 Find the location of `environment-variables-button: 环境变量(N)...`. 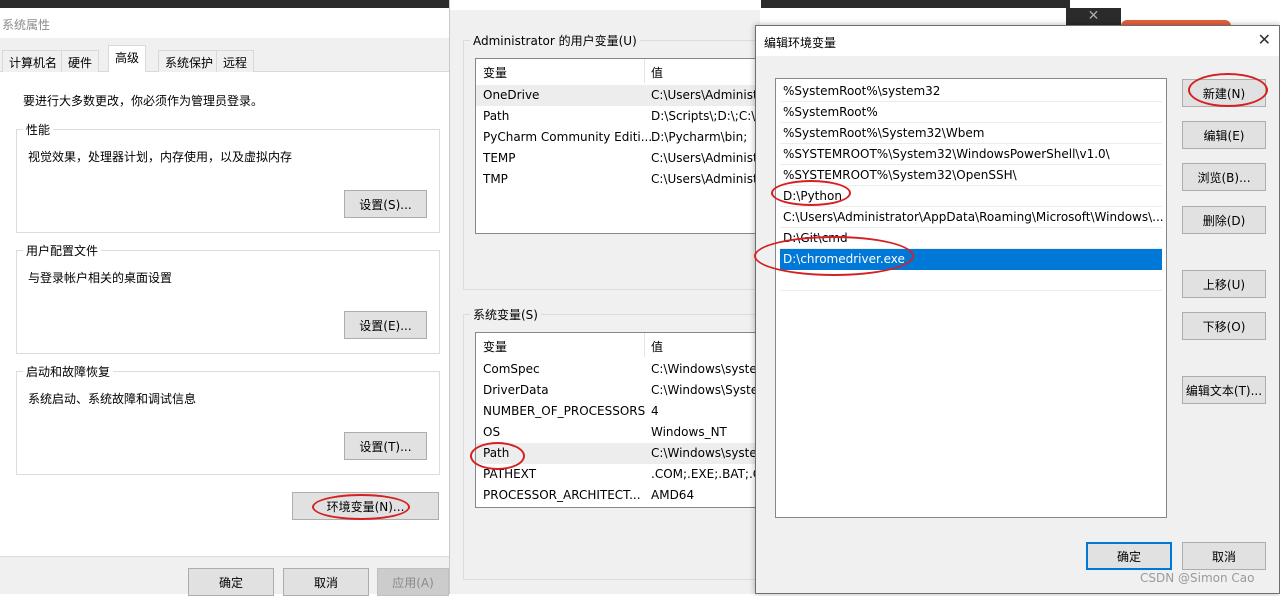

environment-variables-button: 环境变量(N)... is located at coordinates (365, 506).